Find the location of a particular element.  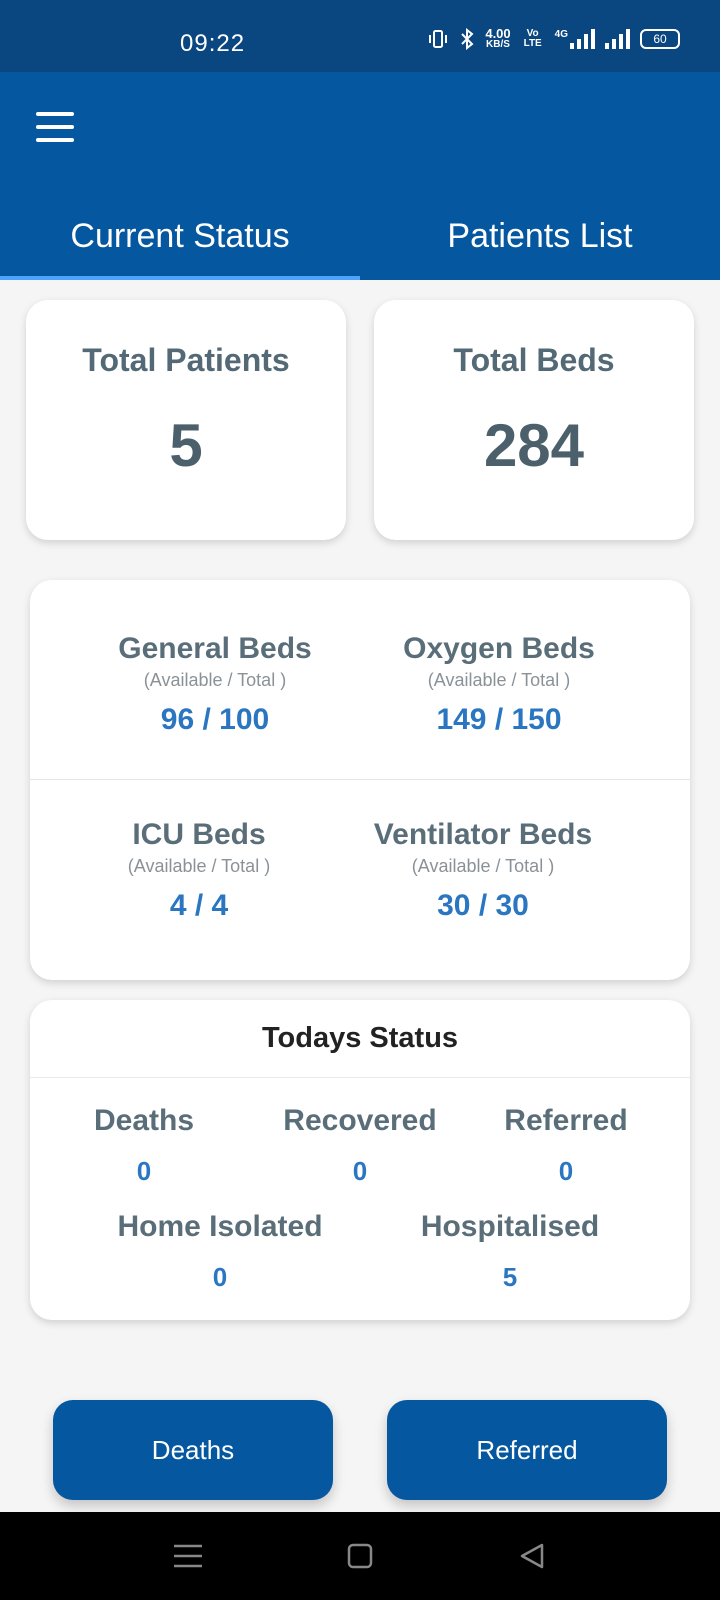

app-bar: Current Status Patients List is located at coordinates (360, 176).